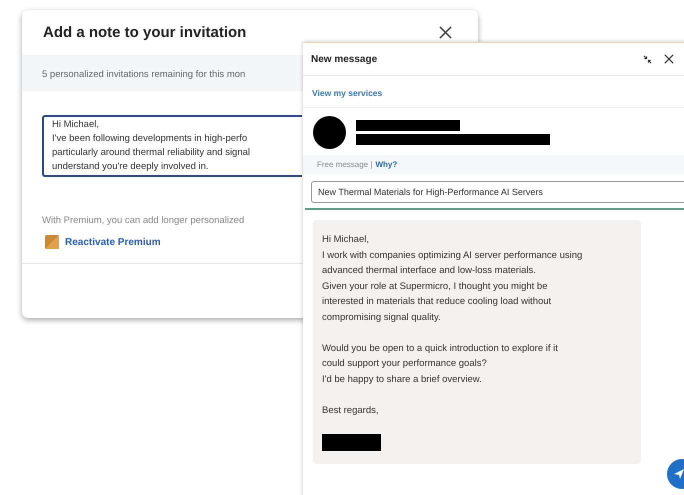 This screenshot has height=495, width=684. What do you see at coordinates (647, 59) in the screenshot?
I see `collapse-icon` at bounding box center [647, 59].